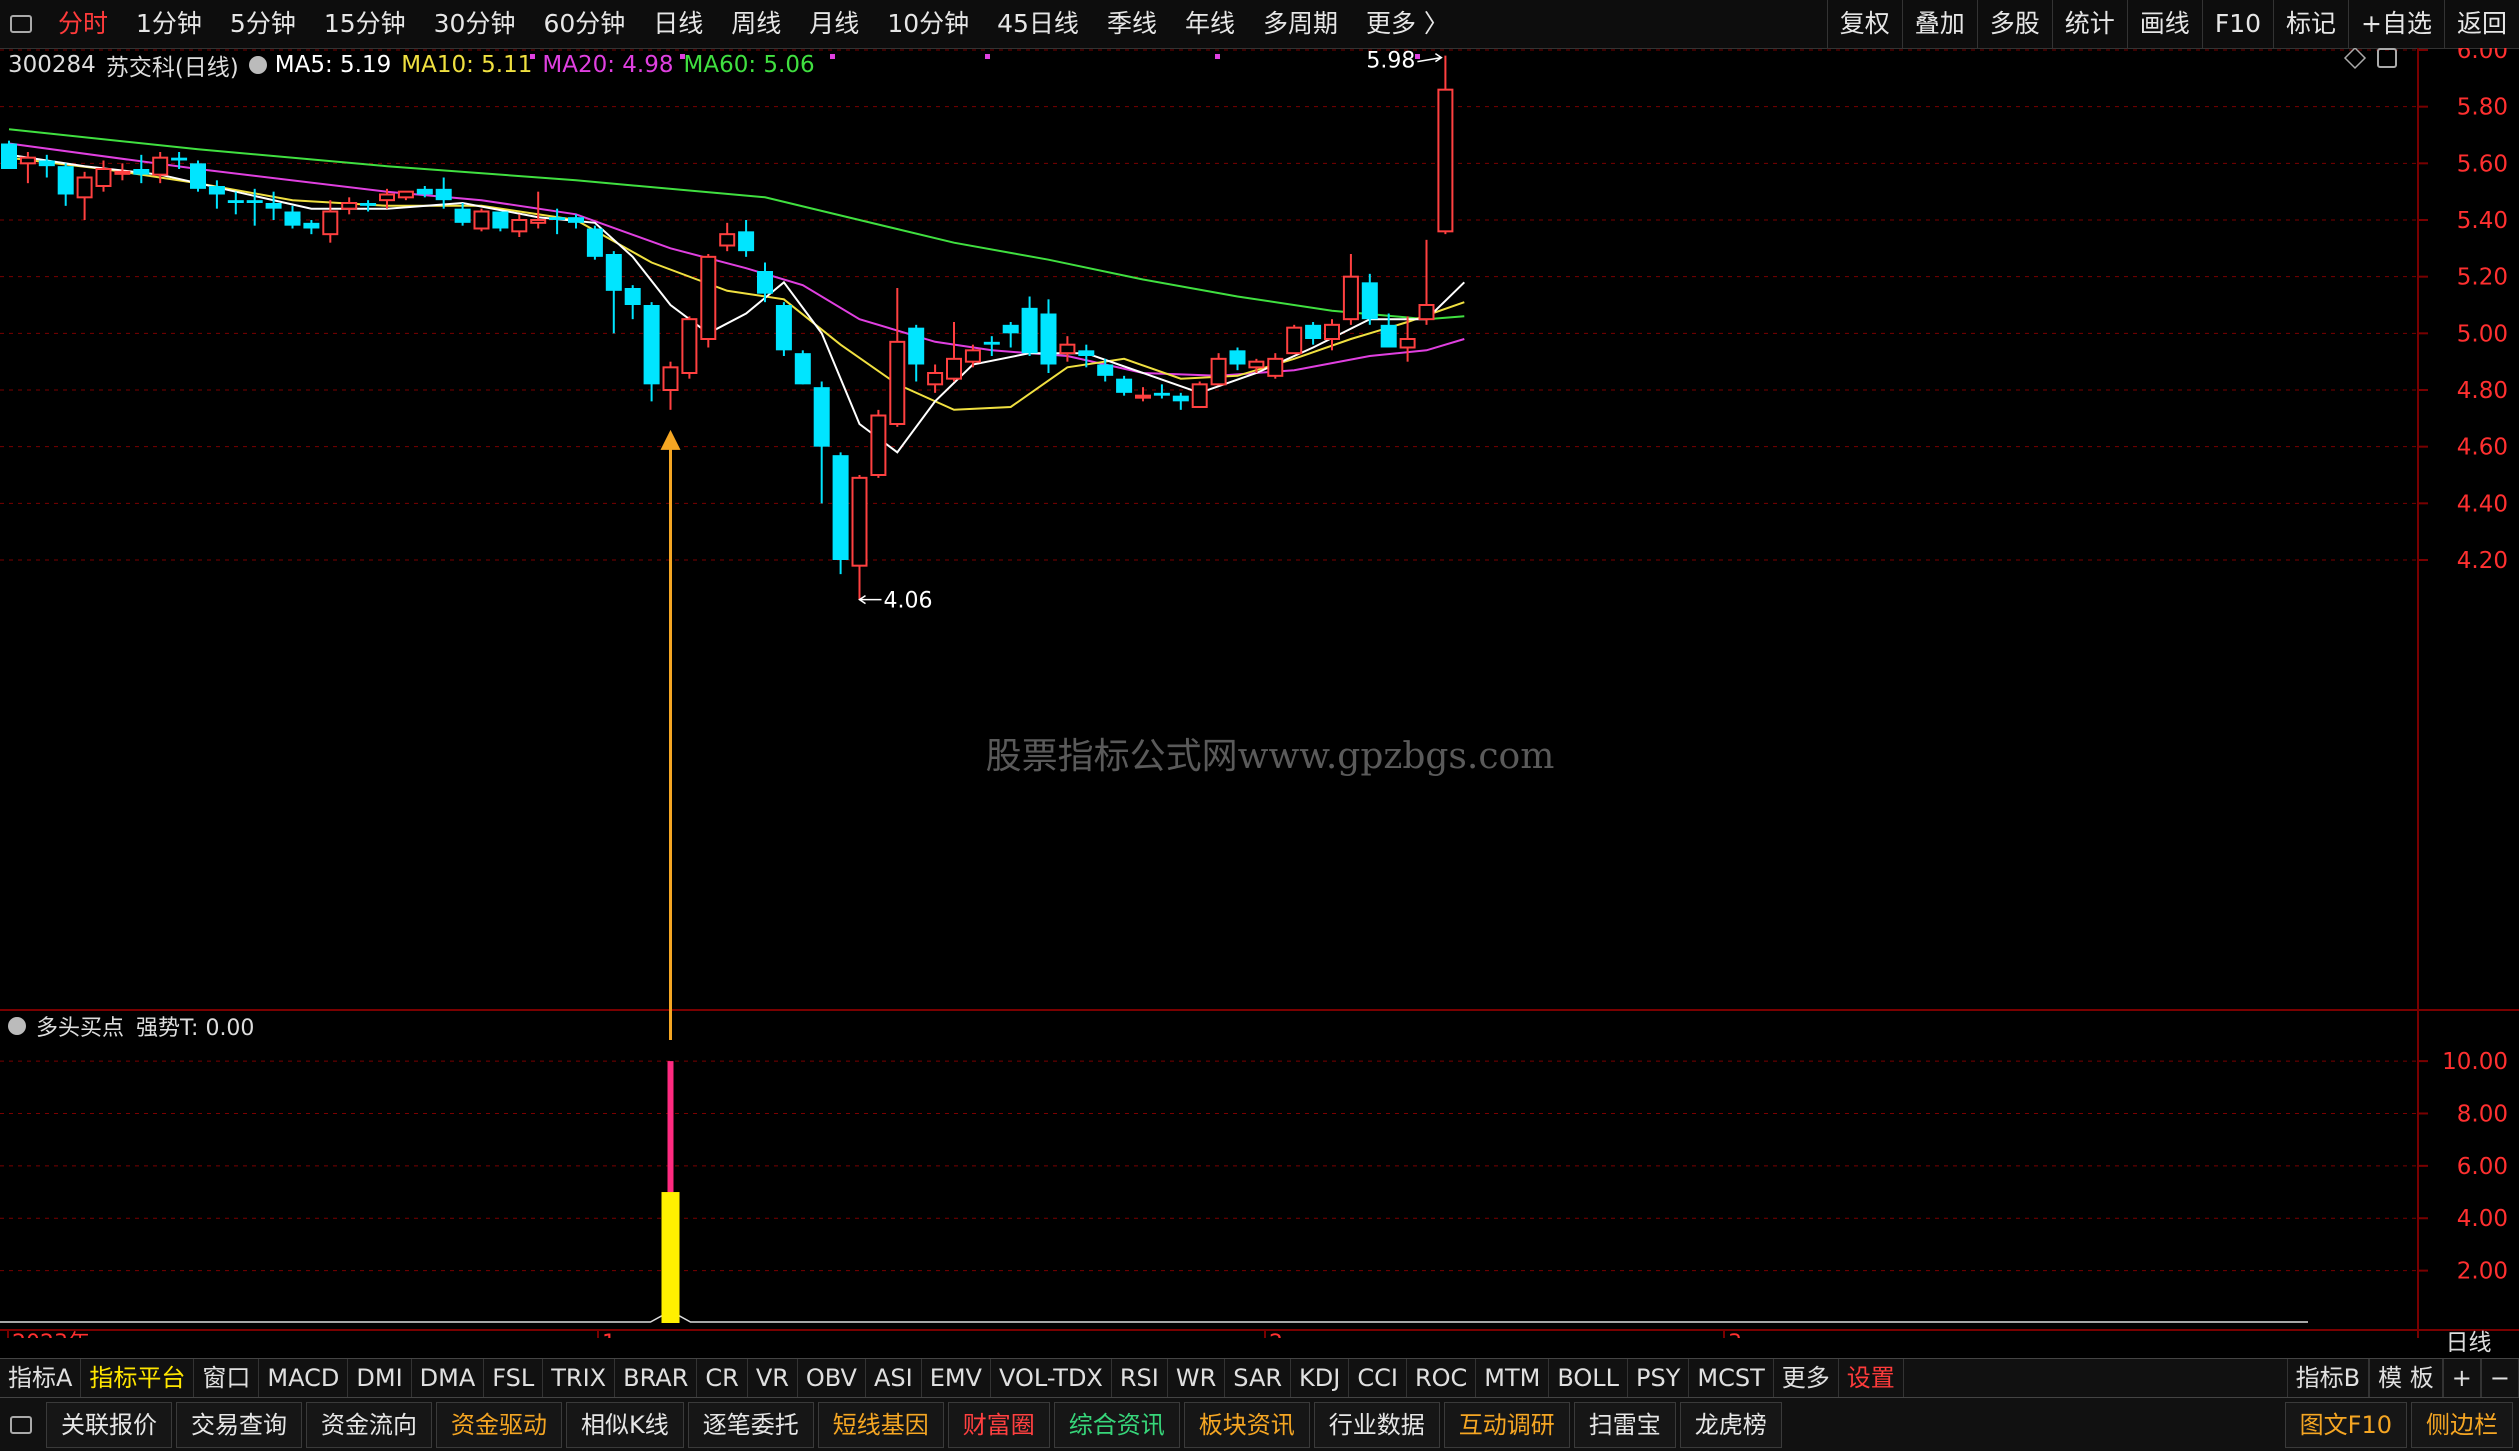 The image size is (2519, 1451). What do you see at coordinates (2482, 1219) in the screenshot?
I see `sub-tick-label: 4.00` at bounding box center [2482, 1219].